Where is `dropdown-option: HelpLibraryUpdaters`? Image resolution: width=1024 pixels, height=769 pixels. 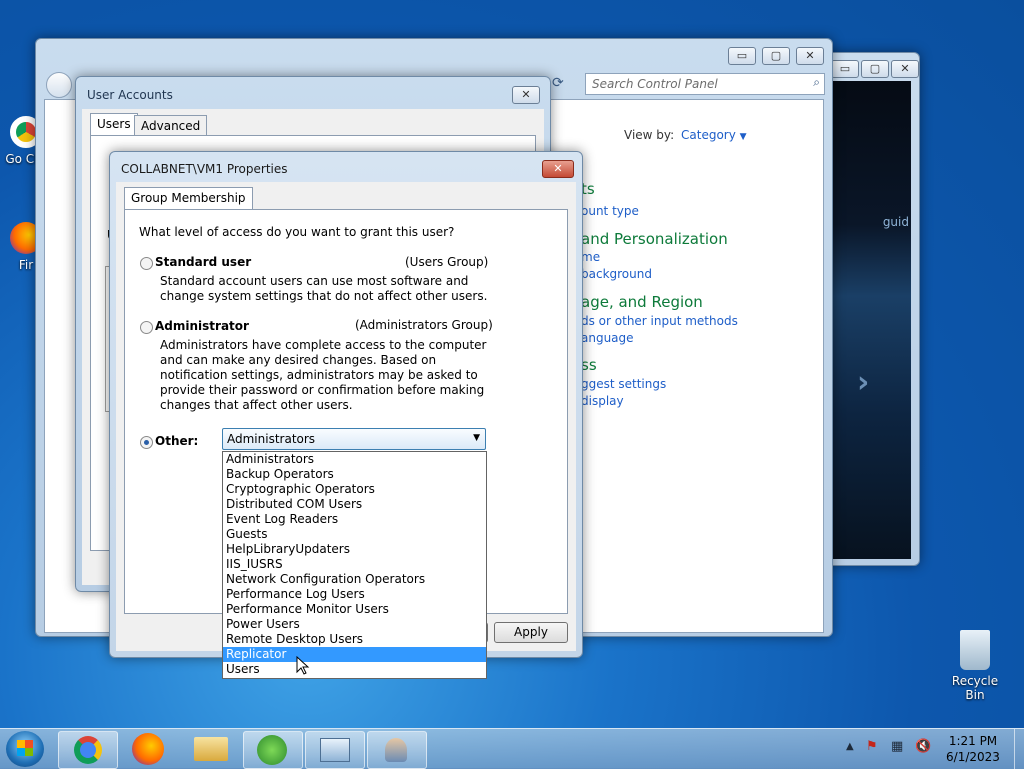
dropdown-option: HelpLibraryUpdaters is located at coordinates (354, 549).